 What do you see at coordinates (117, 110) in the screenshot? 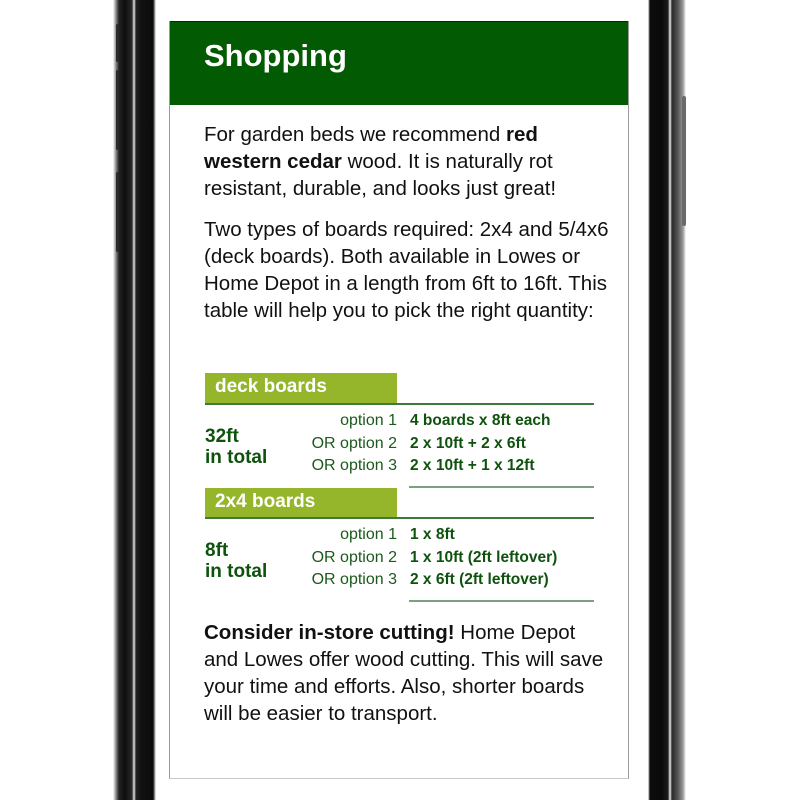
I see `phone-volume-up-button` at bounding box center [117, 110].